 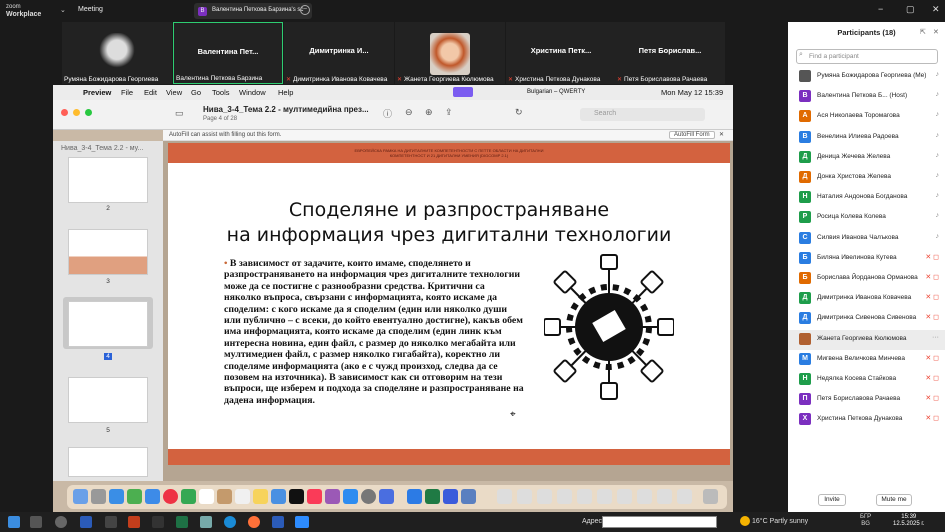 What do you see at coordinates (152, 496) in the screenshot?
I see `mail-icon` at bounding box center [152, 496].